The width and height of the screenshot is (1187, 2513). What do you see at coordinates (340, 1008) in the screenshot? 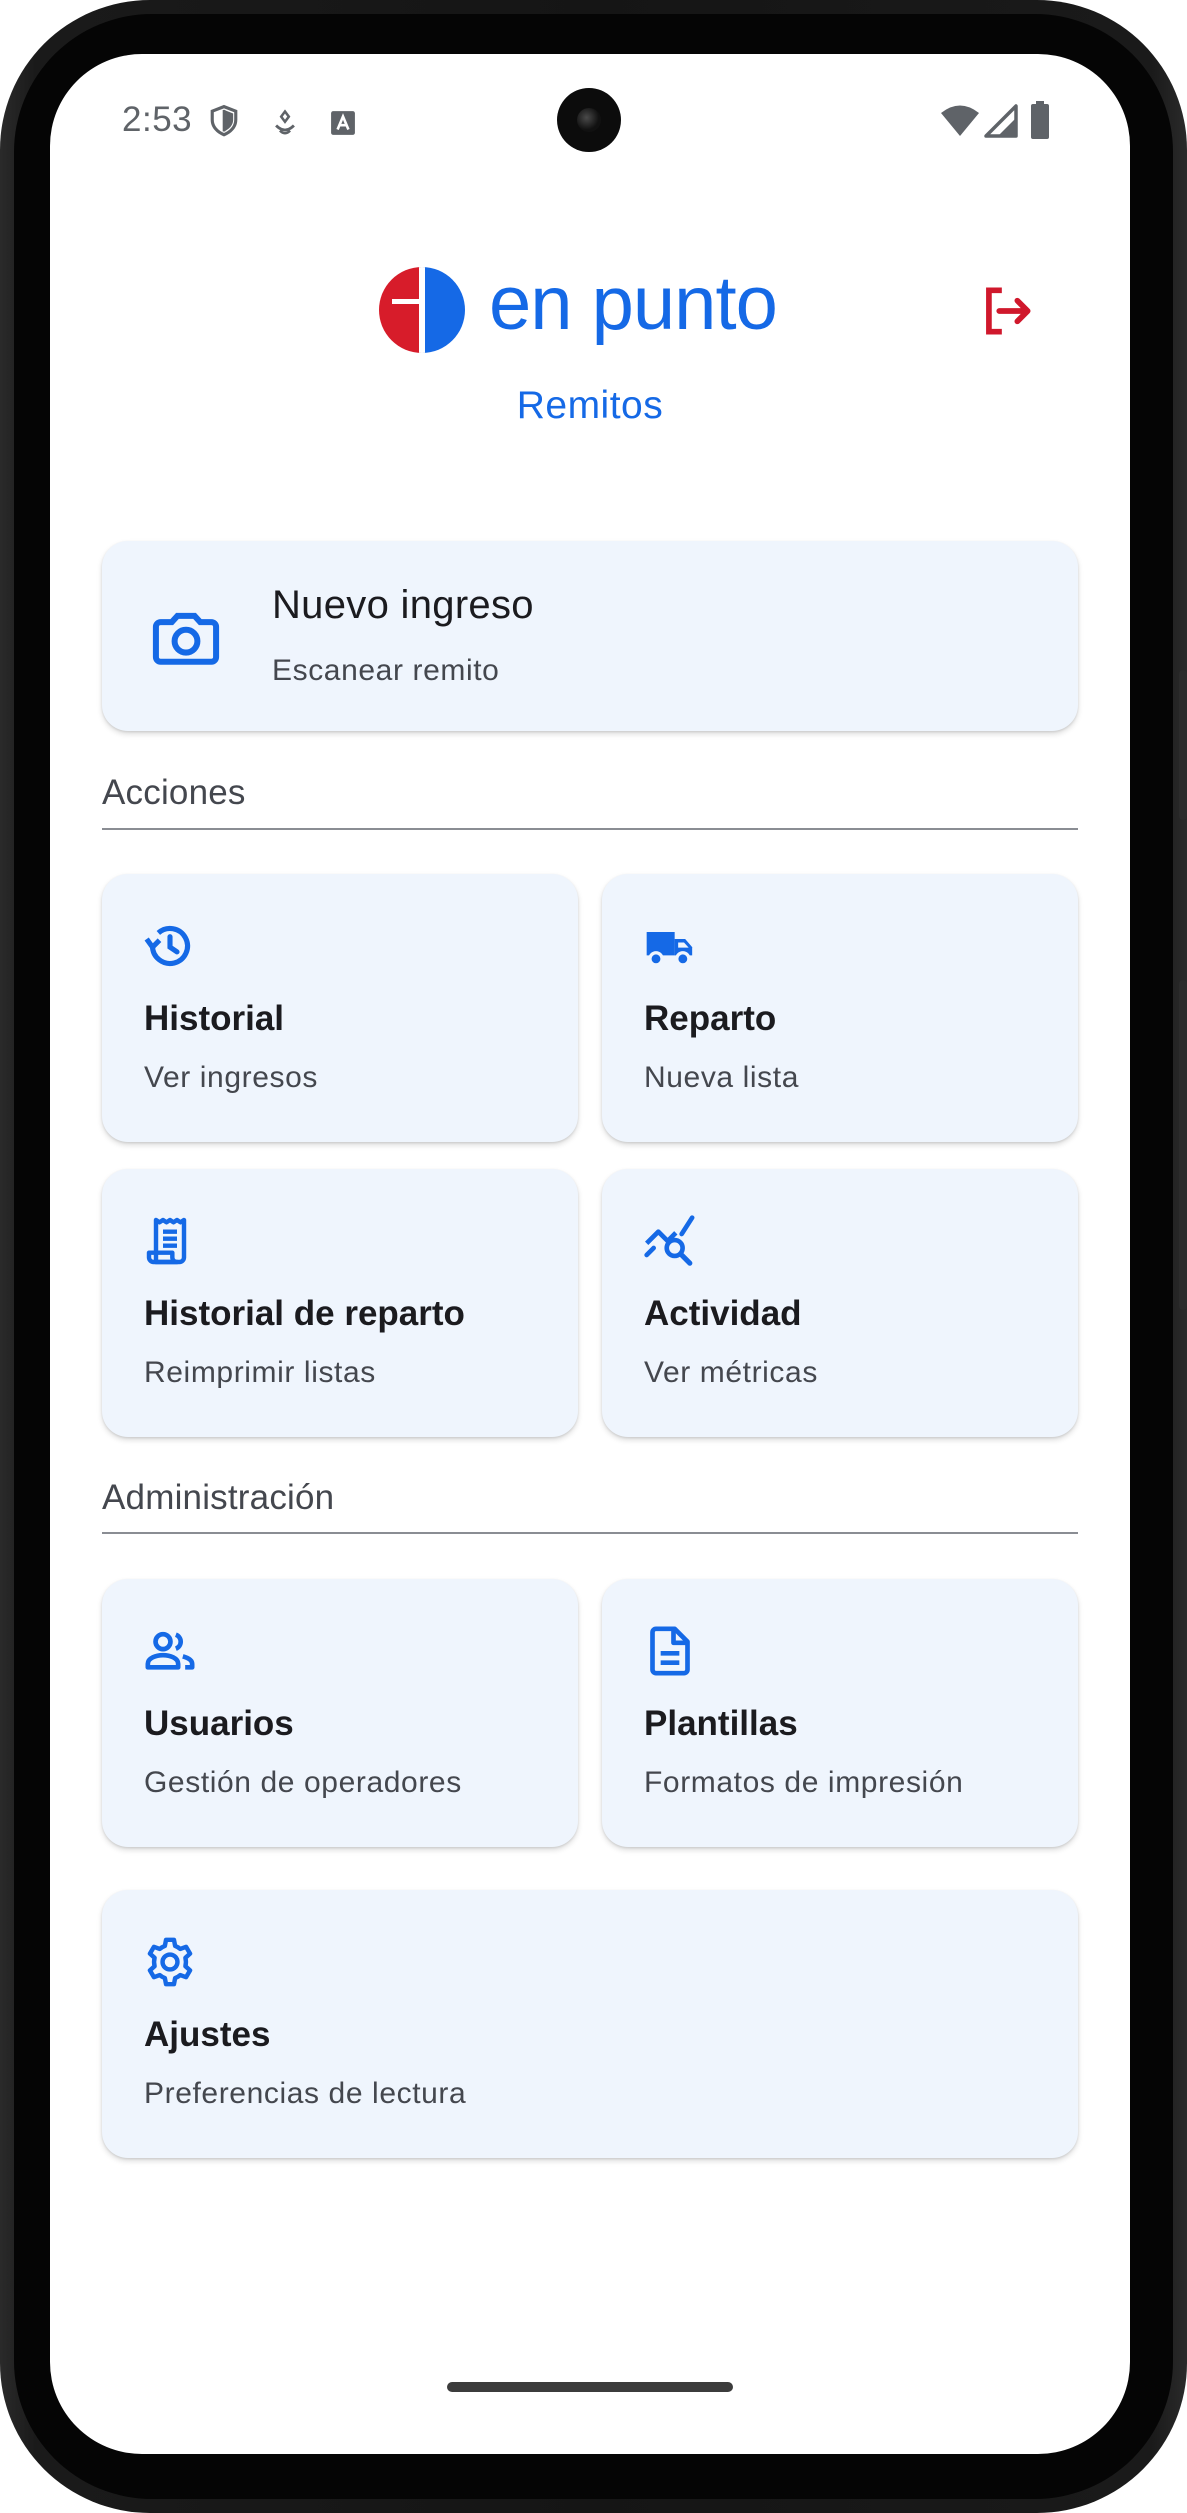
I see `history-card: Historial Ver ingresos` at bounding box center [340, 1008].